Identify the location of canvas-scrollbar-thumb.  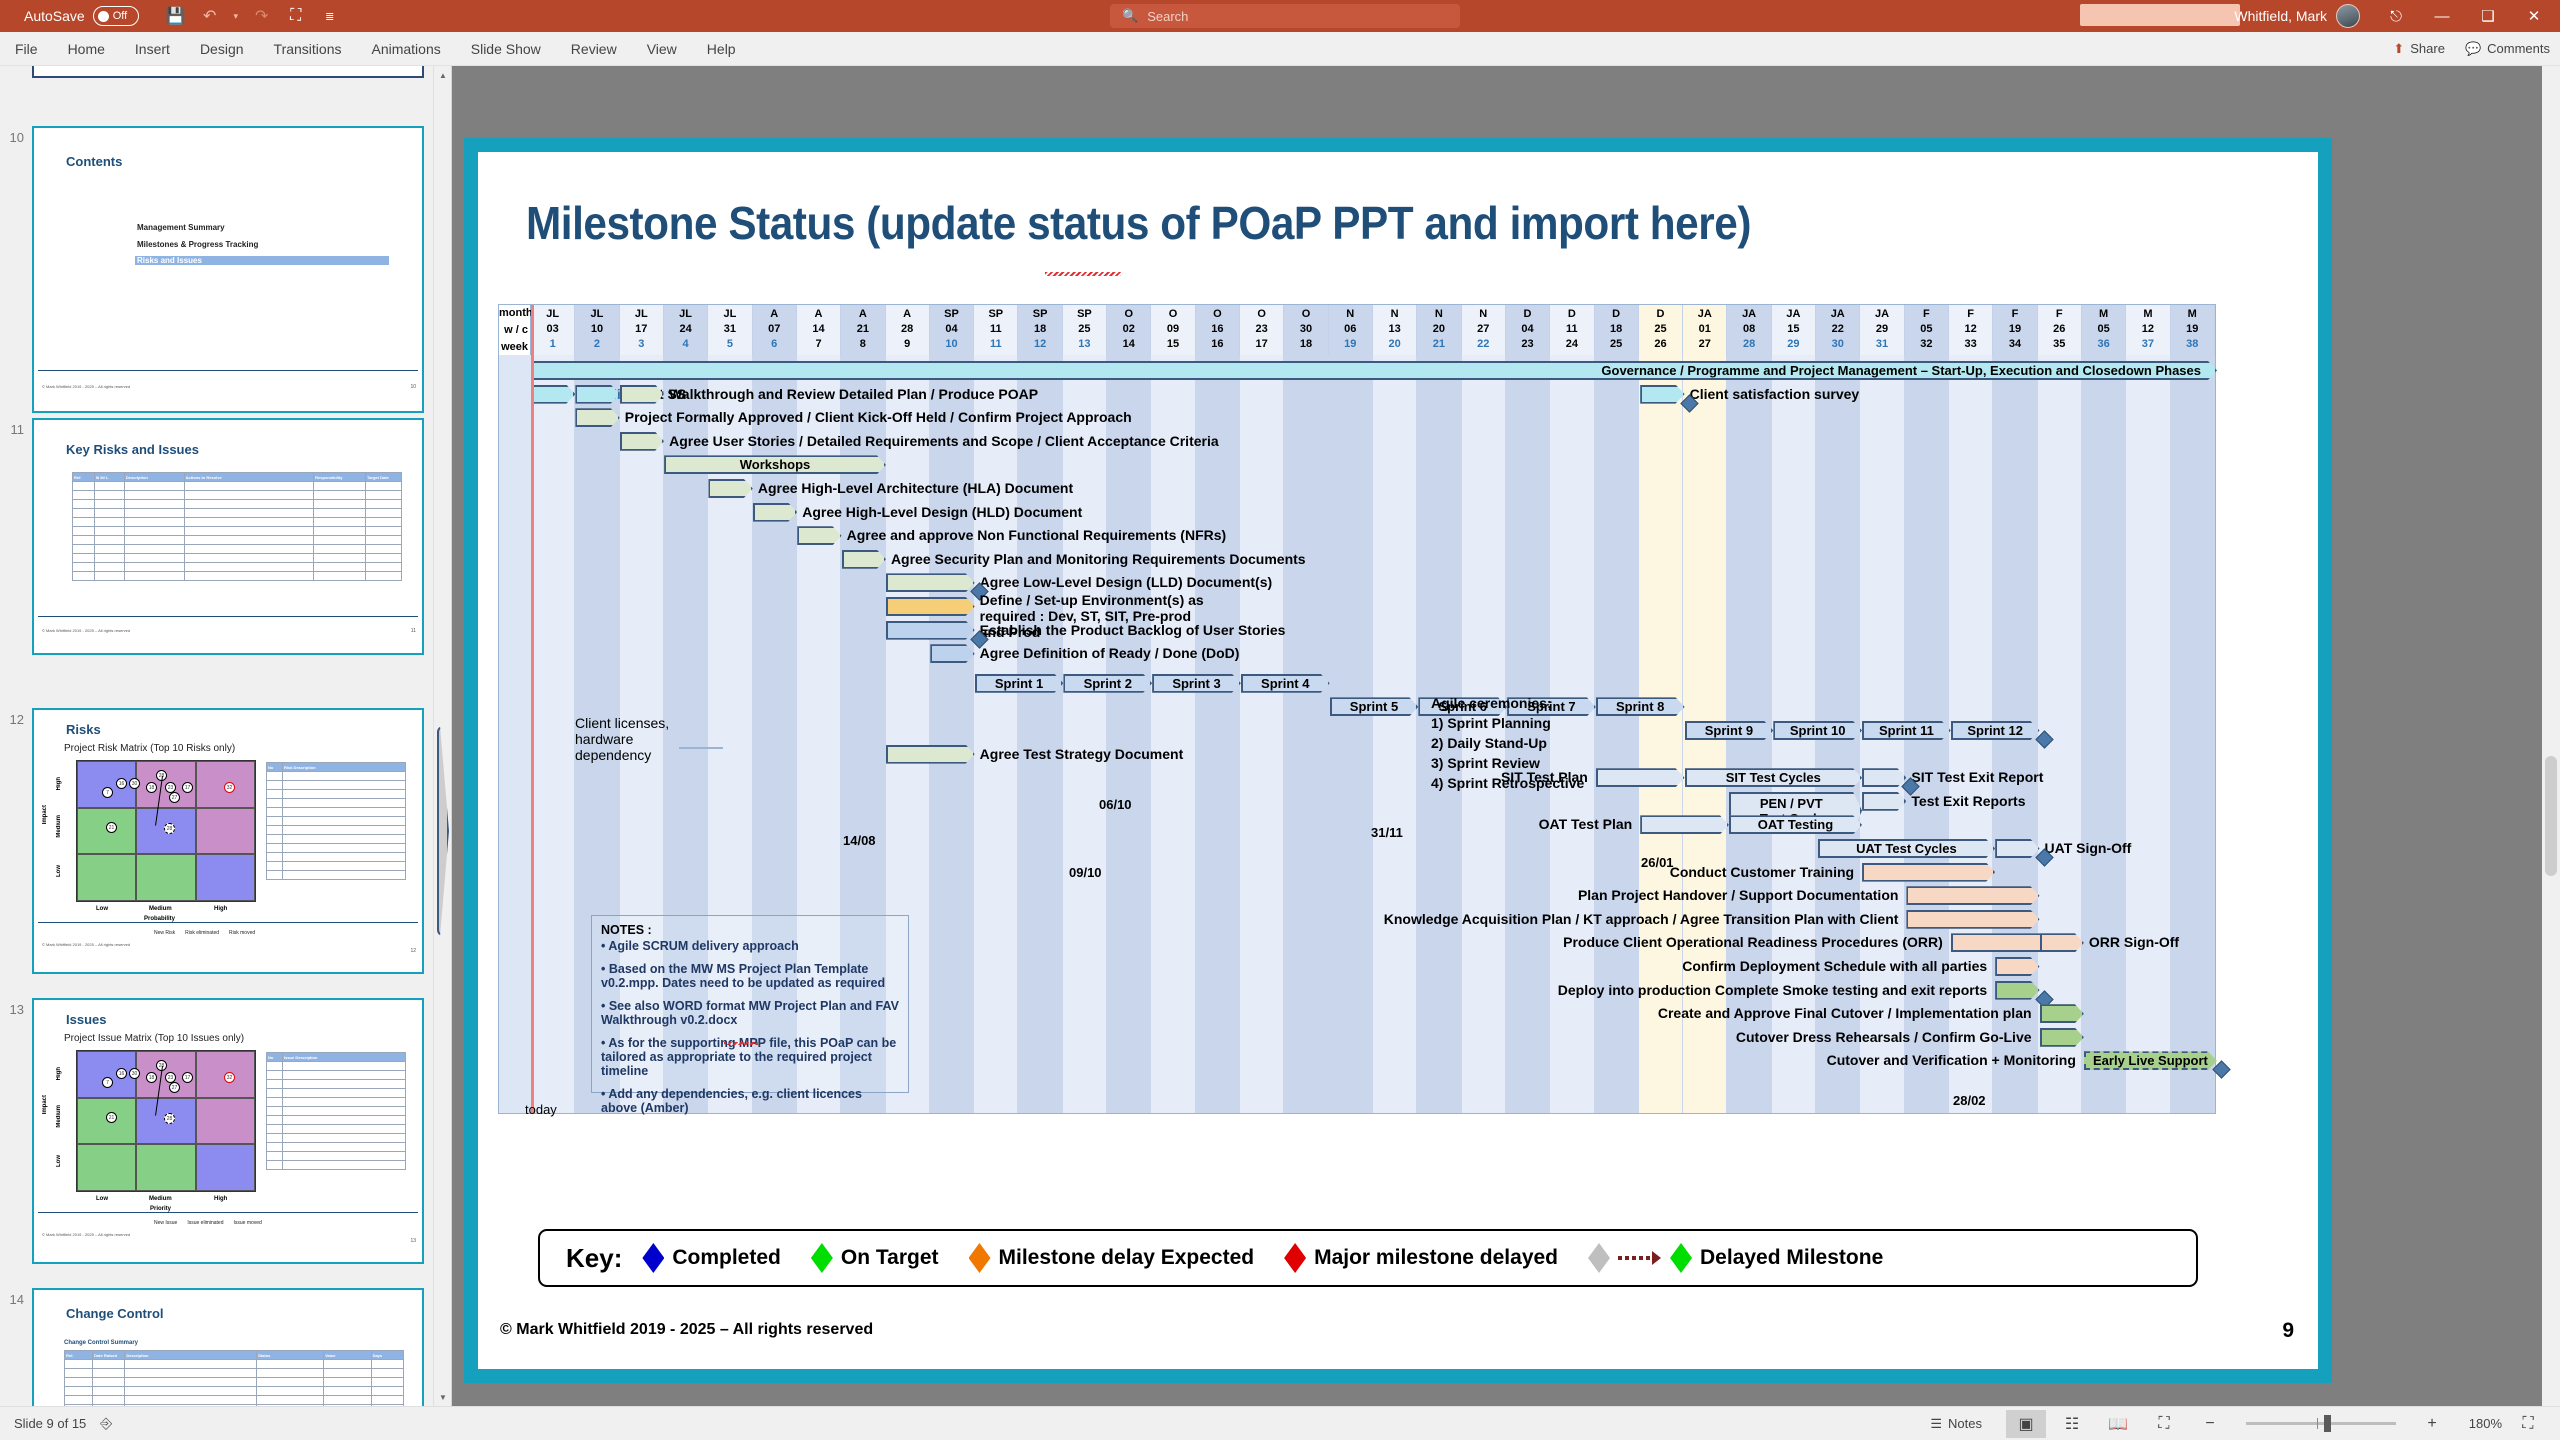
(2551, 816).